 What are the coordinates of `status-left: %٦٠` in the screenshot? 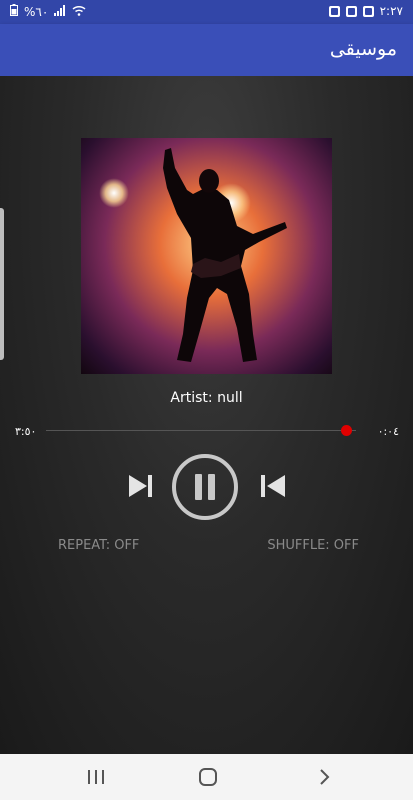 It's located at (48, 11).